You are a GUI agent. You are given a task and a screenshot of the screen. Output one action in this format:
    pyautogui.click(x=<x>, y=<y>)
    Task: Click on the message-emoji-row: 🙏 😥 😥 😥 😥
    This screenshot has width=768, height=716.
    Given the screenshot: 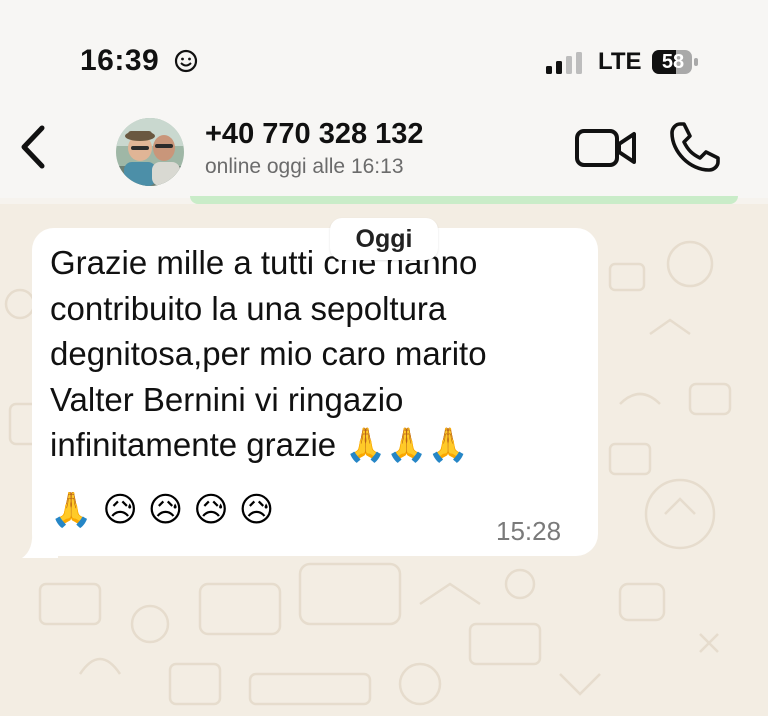 What is the action you would take?
    pyautogui.click(x=167, y=510)
    